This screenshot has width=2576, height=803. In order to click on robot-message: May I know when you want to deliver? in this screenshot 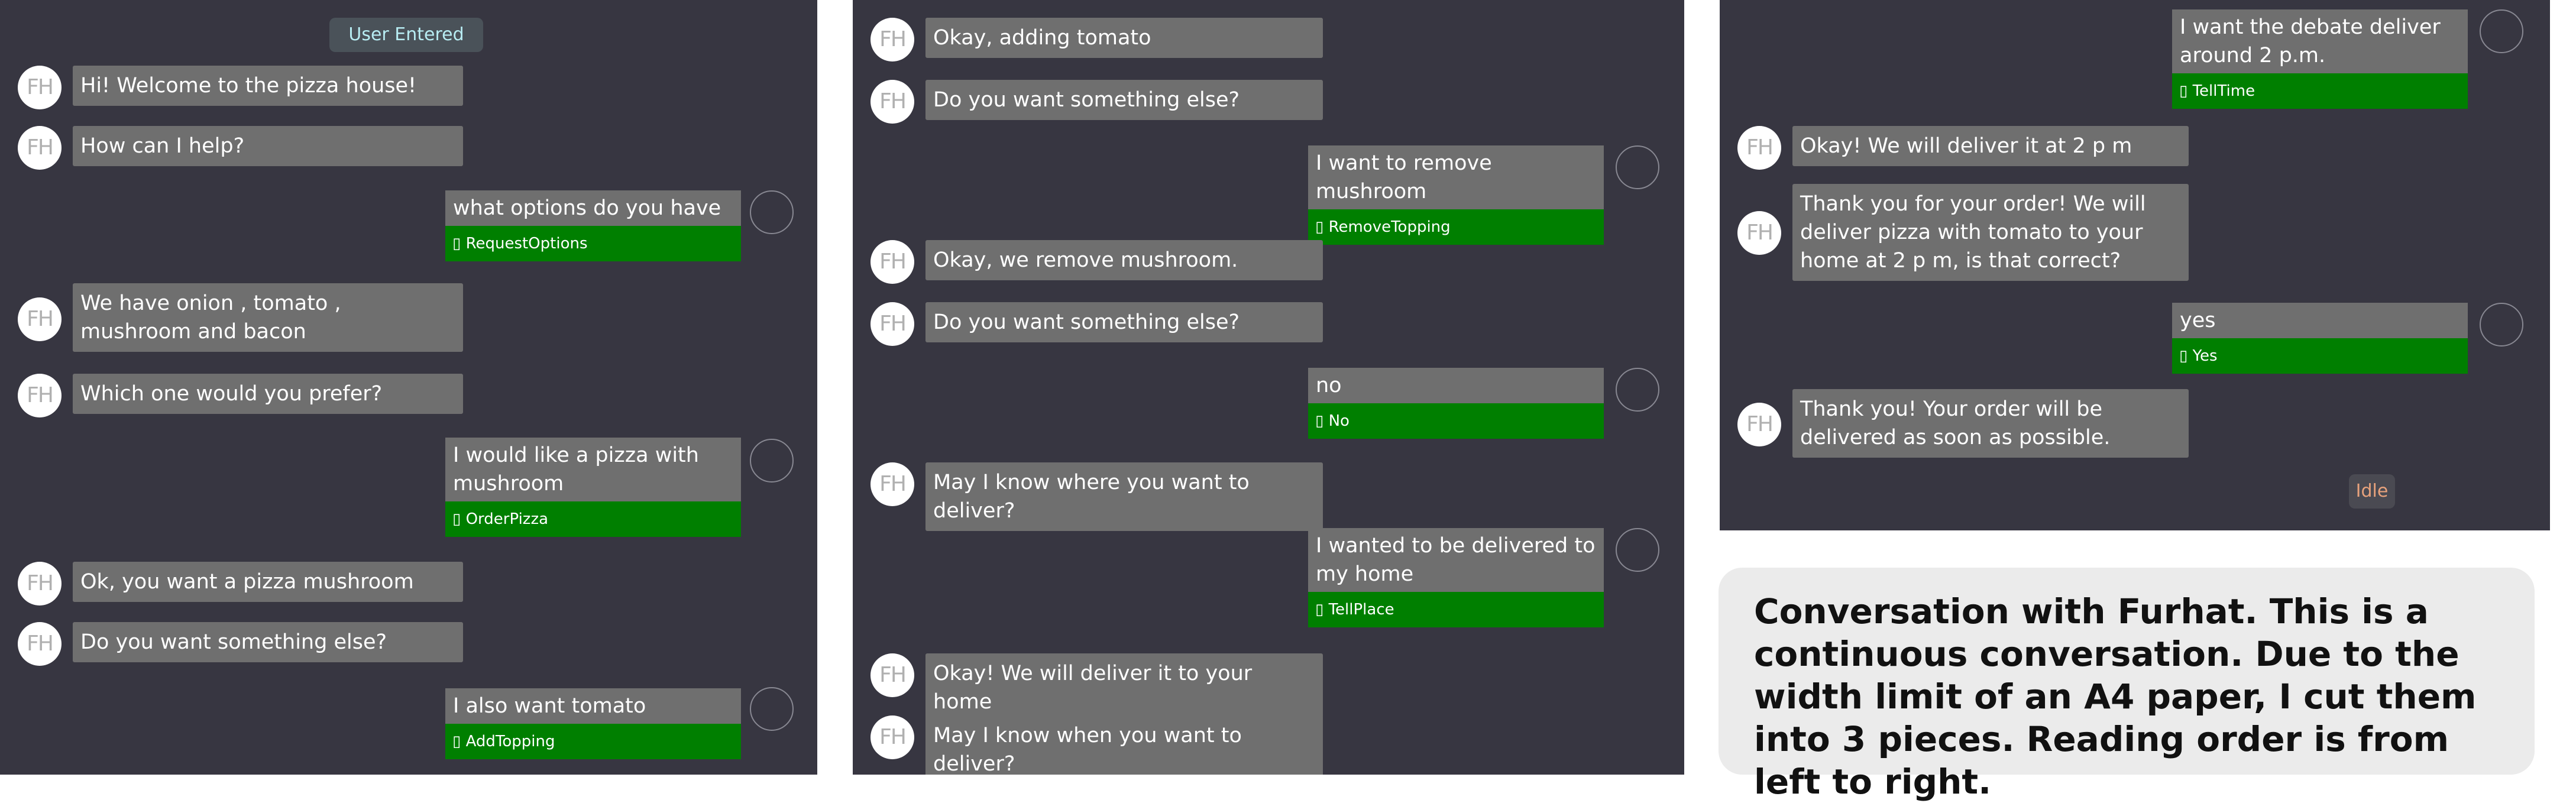, I will do `click(1124, 745)`.